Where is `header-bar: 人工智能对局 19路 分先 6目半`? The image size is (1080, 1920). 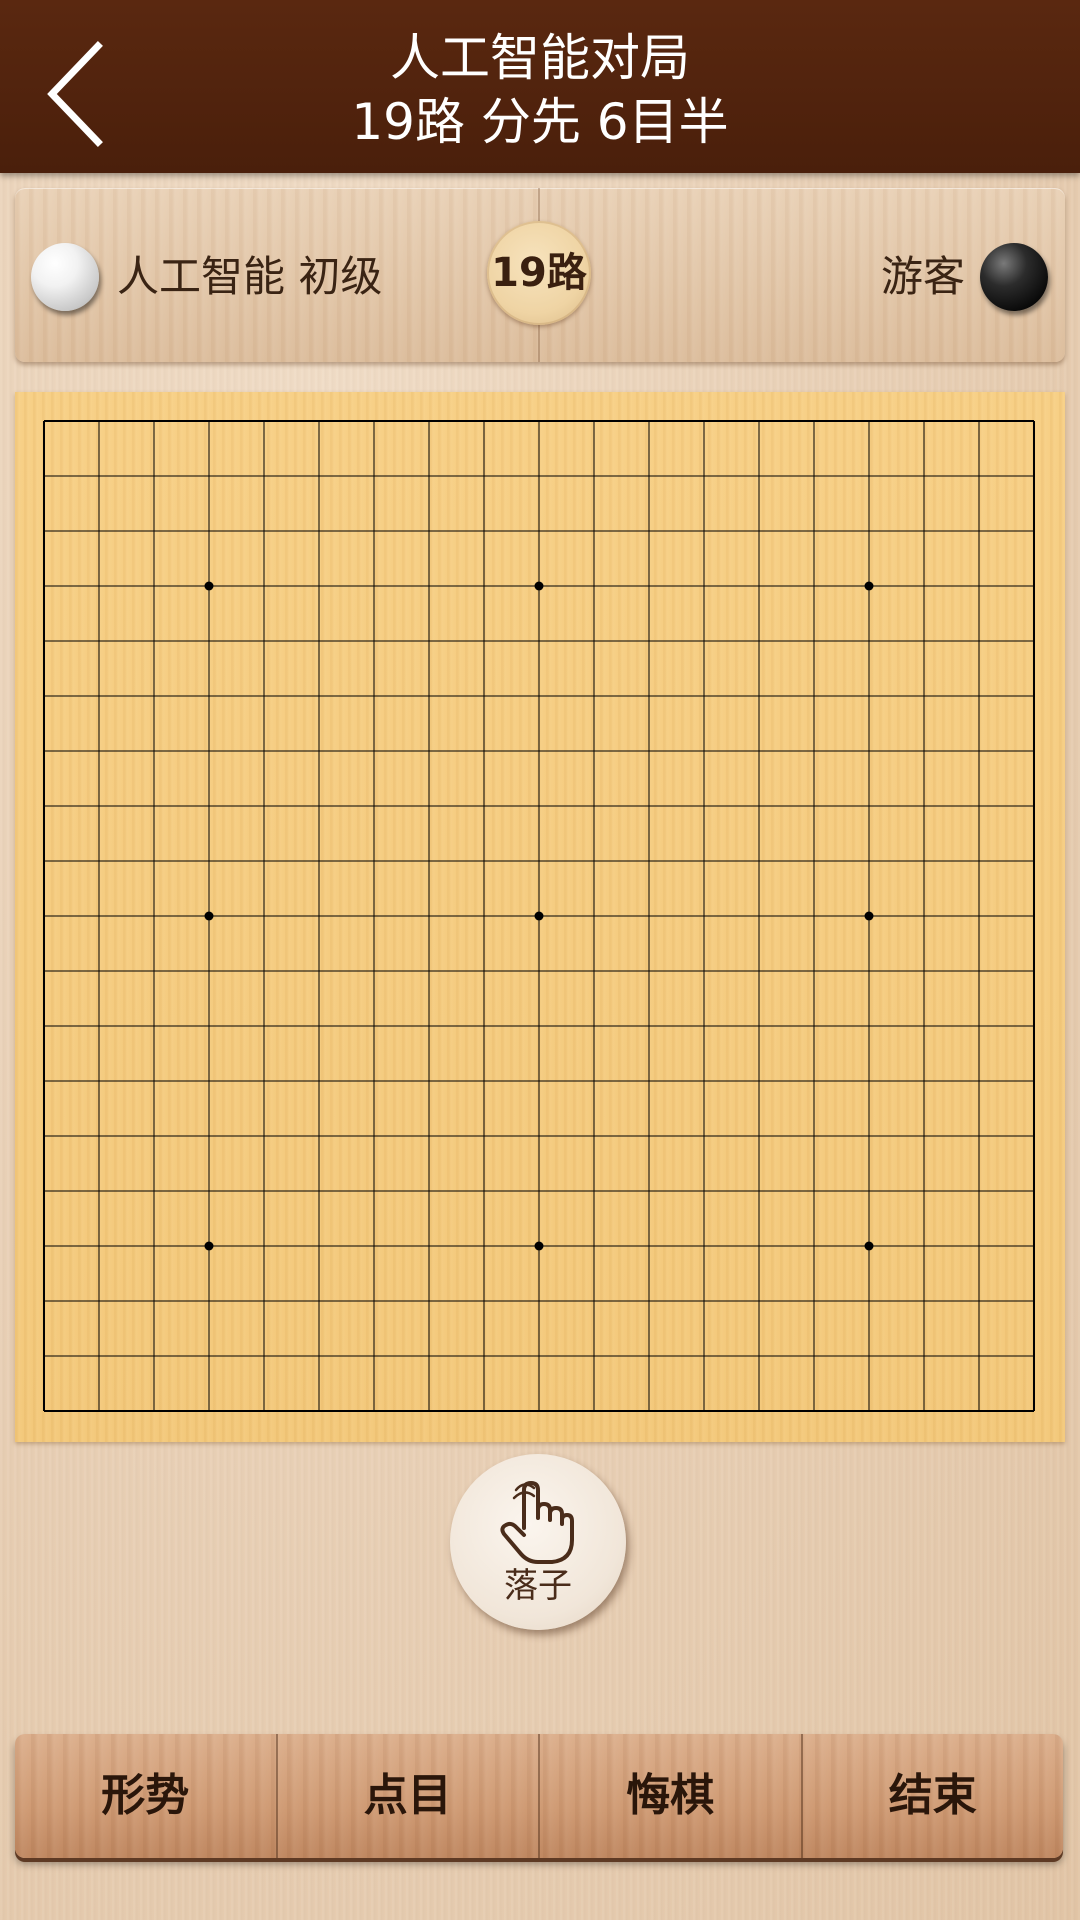 header-bar: 人工智能对局 19路 分先 6目半 is located at coordinates (540, 86).